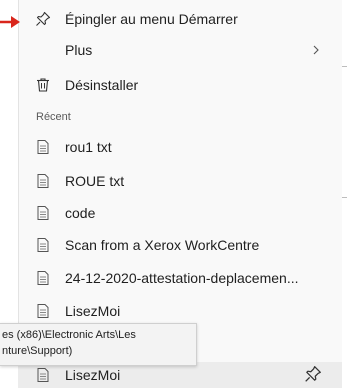  I want to click on trash-icon, so click(43, 85).